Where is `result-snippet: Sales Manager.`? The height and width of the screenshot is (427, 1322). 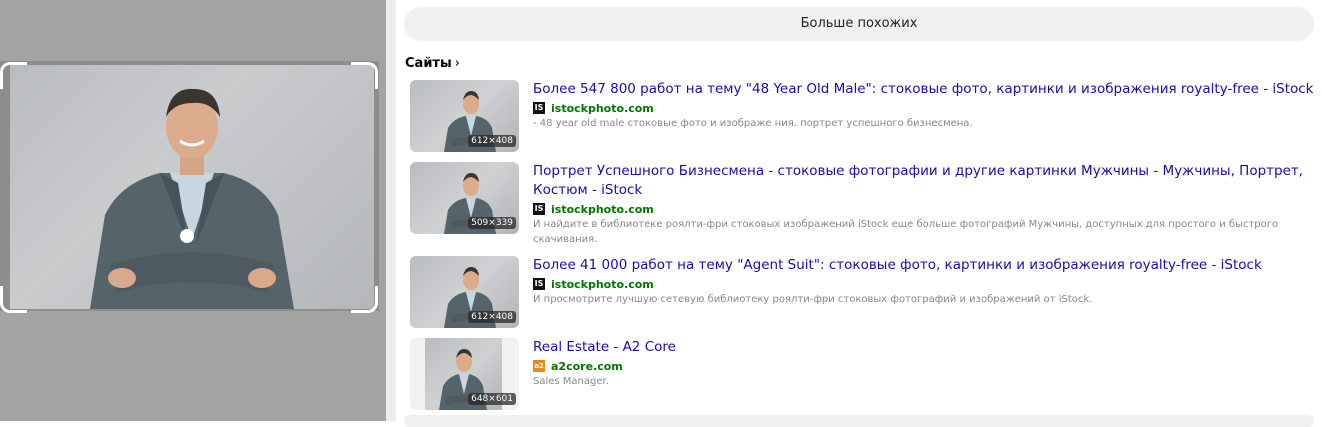 result-snippet: Sales Manager. is located at coordinates (571, 381).